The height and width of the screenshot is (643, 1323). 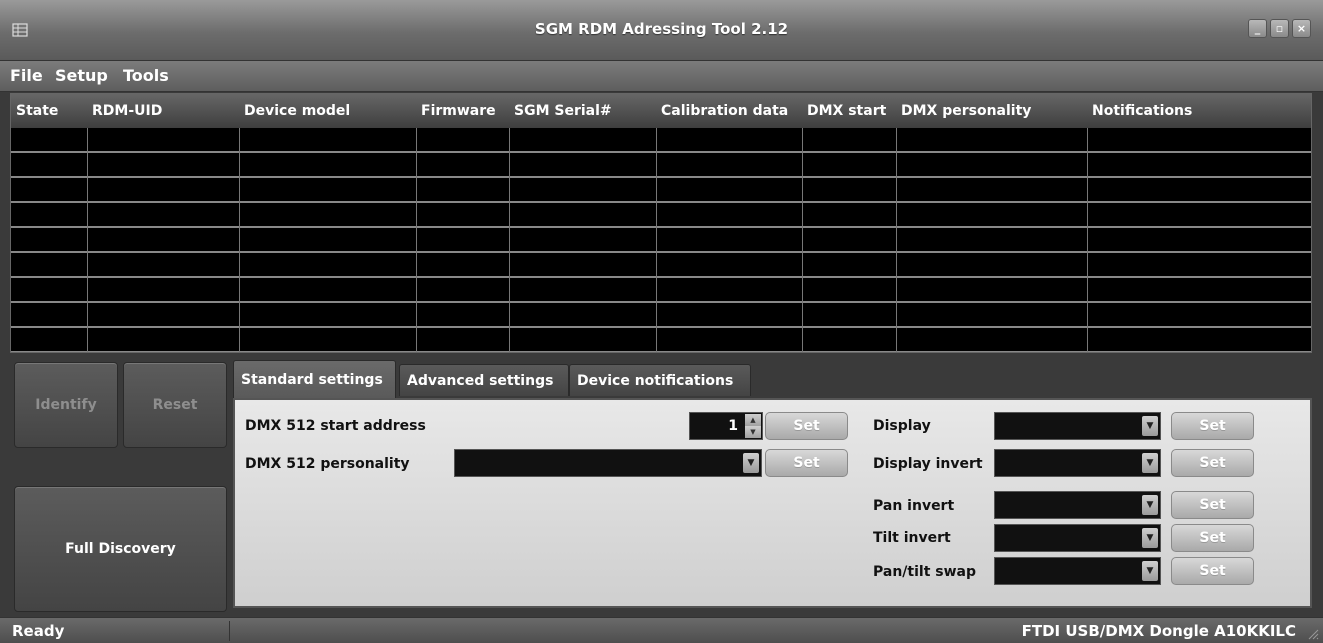 What do you see at coordinates (1077, 463) in the screenshot?
I see `display-invert-select: ▼` at bounding box center [1077, 463].